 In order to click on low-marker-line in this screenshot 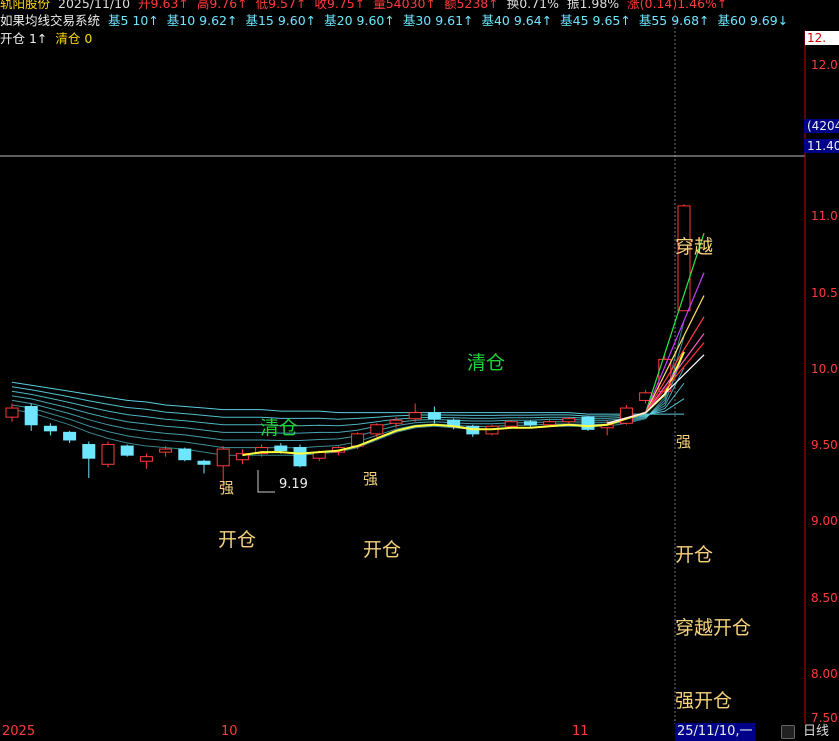, I will do `click(266, 481)`.